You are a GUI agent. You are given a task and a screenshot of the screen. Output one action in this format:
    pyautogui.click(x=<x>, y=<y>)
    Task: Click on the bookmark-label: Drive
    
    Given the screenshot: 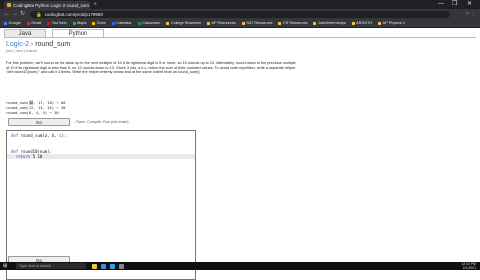 What is the action you would take?
    pyautogui.click(x=101, y=23)
    